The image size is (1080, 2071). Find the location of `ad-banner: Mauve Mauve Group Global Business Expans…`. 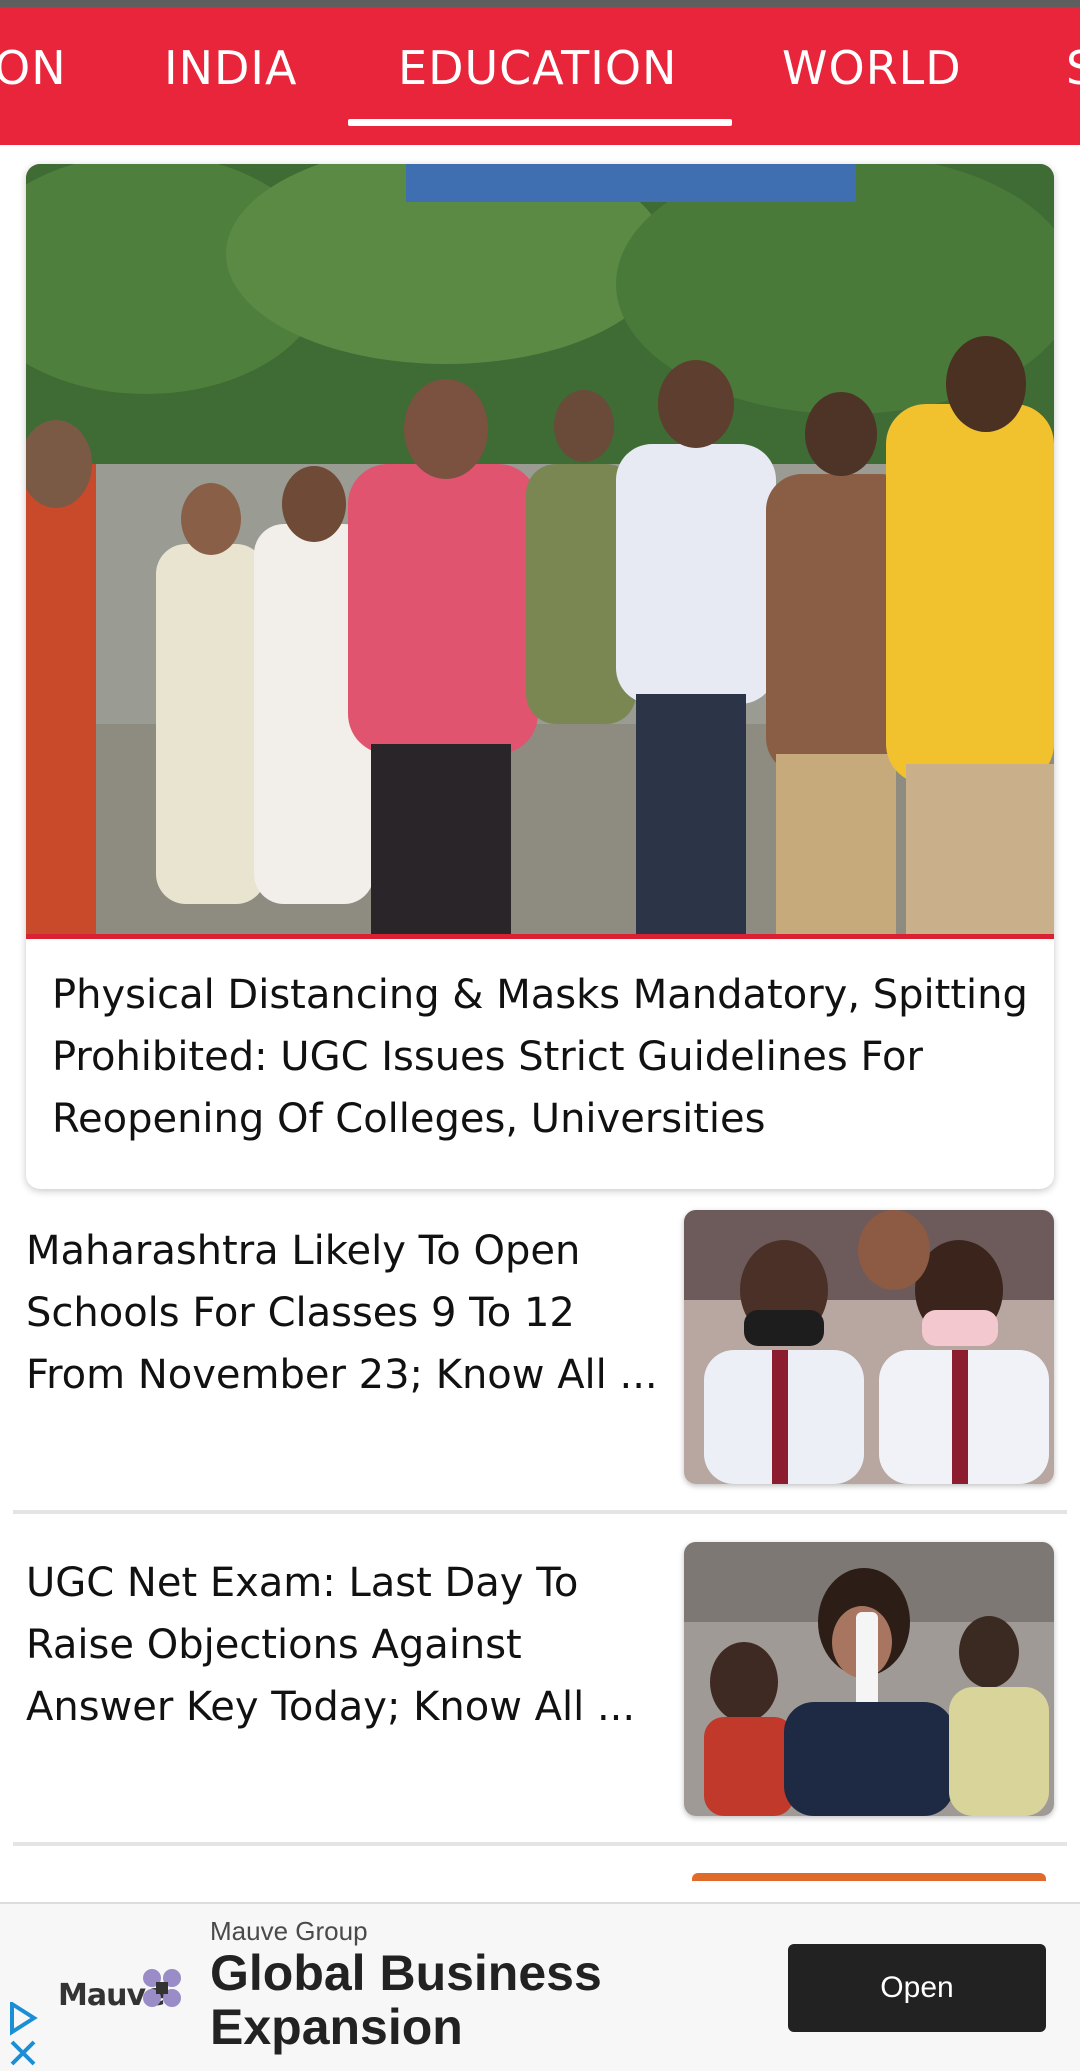

ad-banner: Mauve Mauve Group Global Business Expans… is located at coordinates (540, 1986).